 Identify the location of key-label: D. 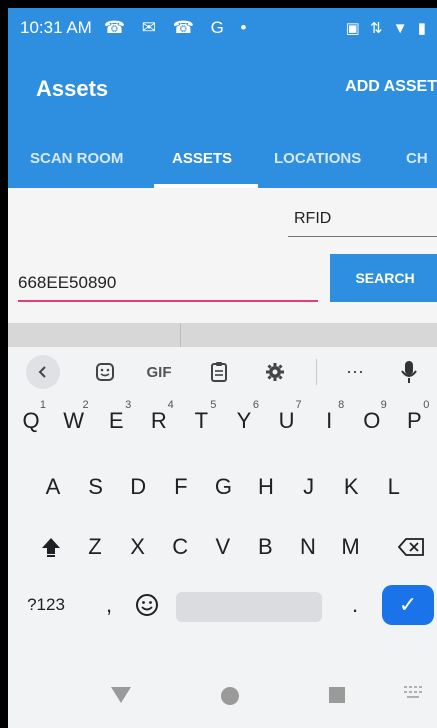
(138, 486).